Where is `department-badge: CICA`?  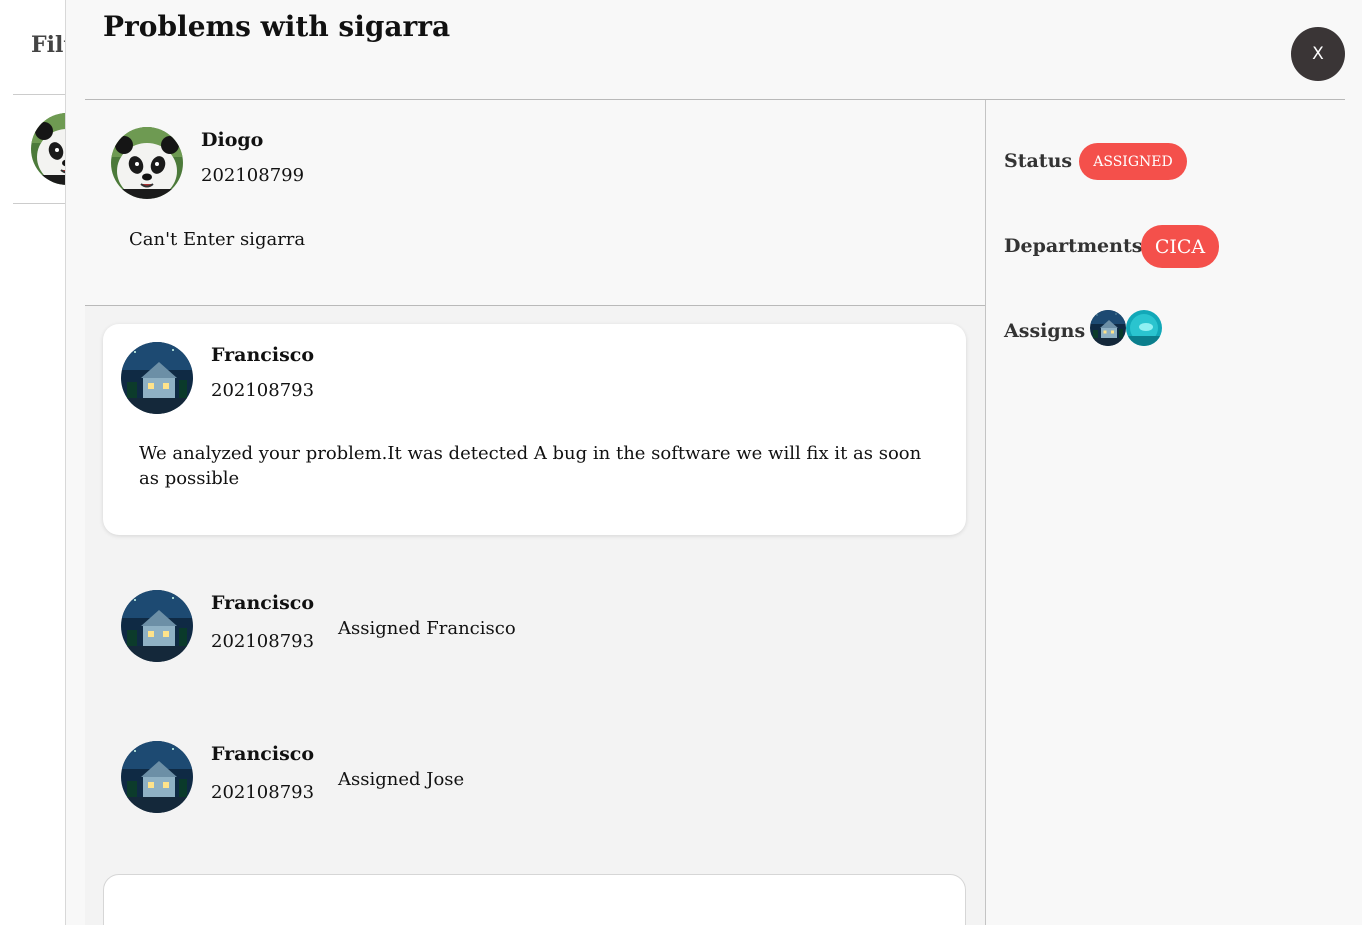 department-badge: CICA is located at coordinates (1180, 246).